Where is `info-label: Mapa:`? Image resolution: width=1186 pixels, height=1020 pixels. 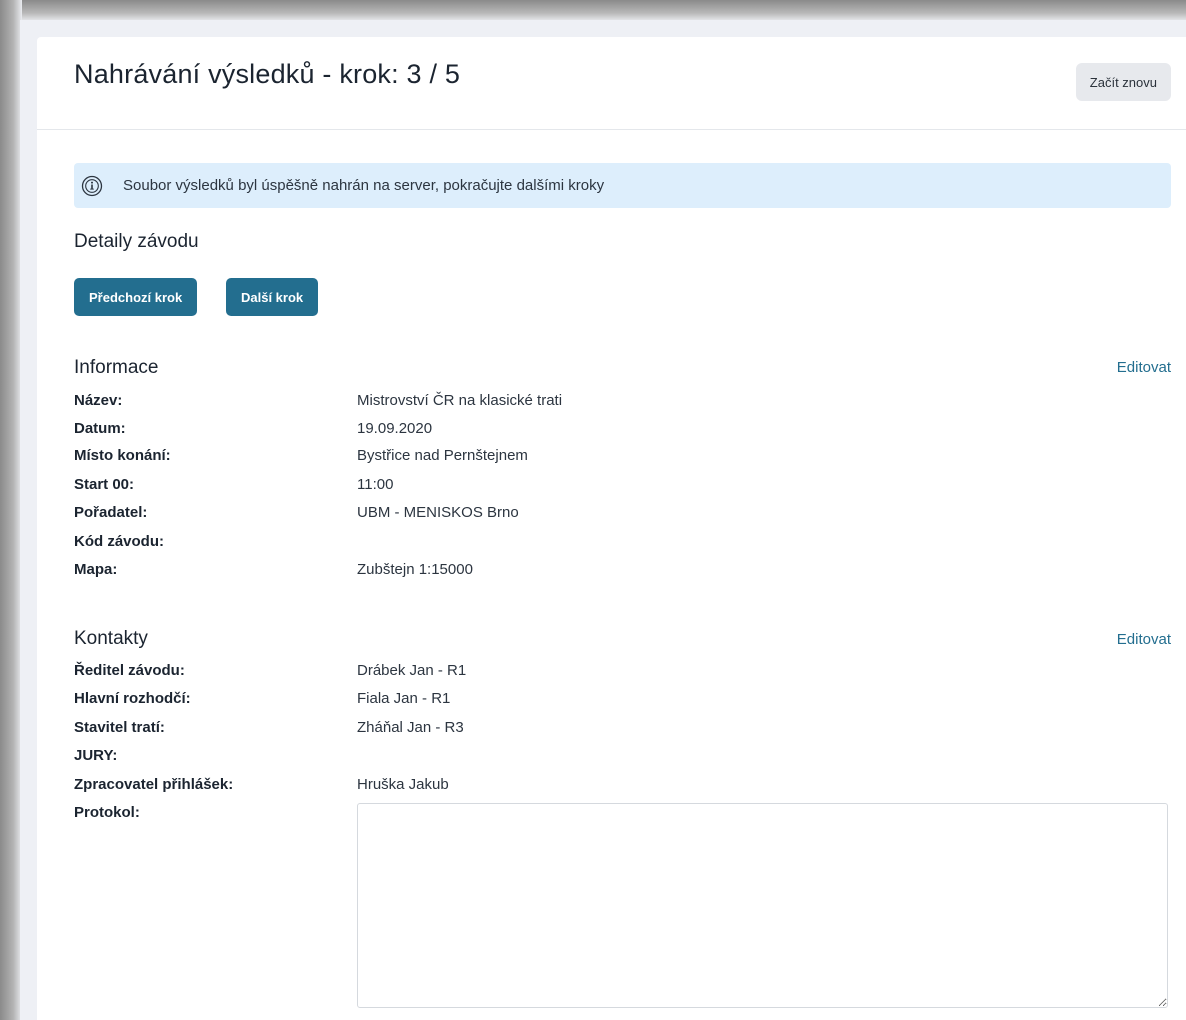
info-label: Mapa: is located at coordinates (96, 569).